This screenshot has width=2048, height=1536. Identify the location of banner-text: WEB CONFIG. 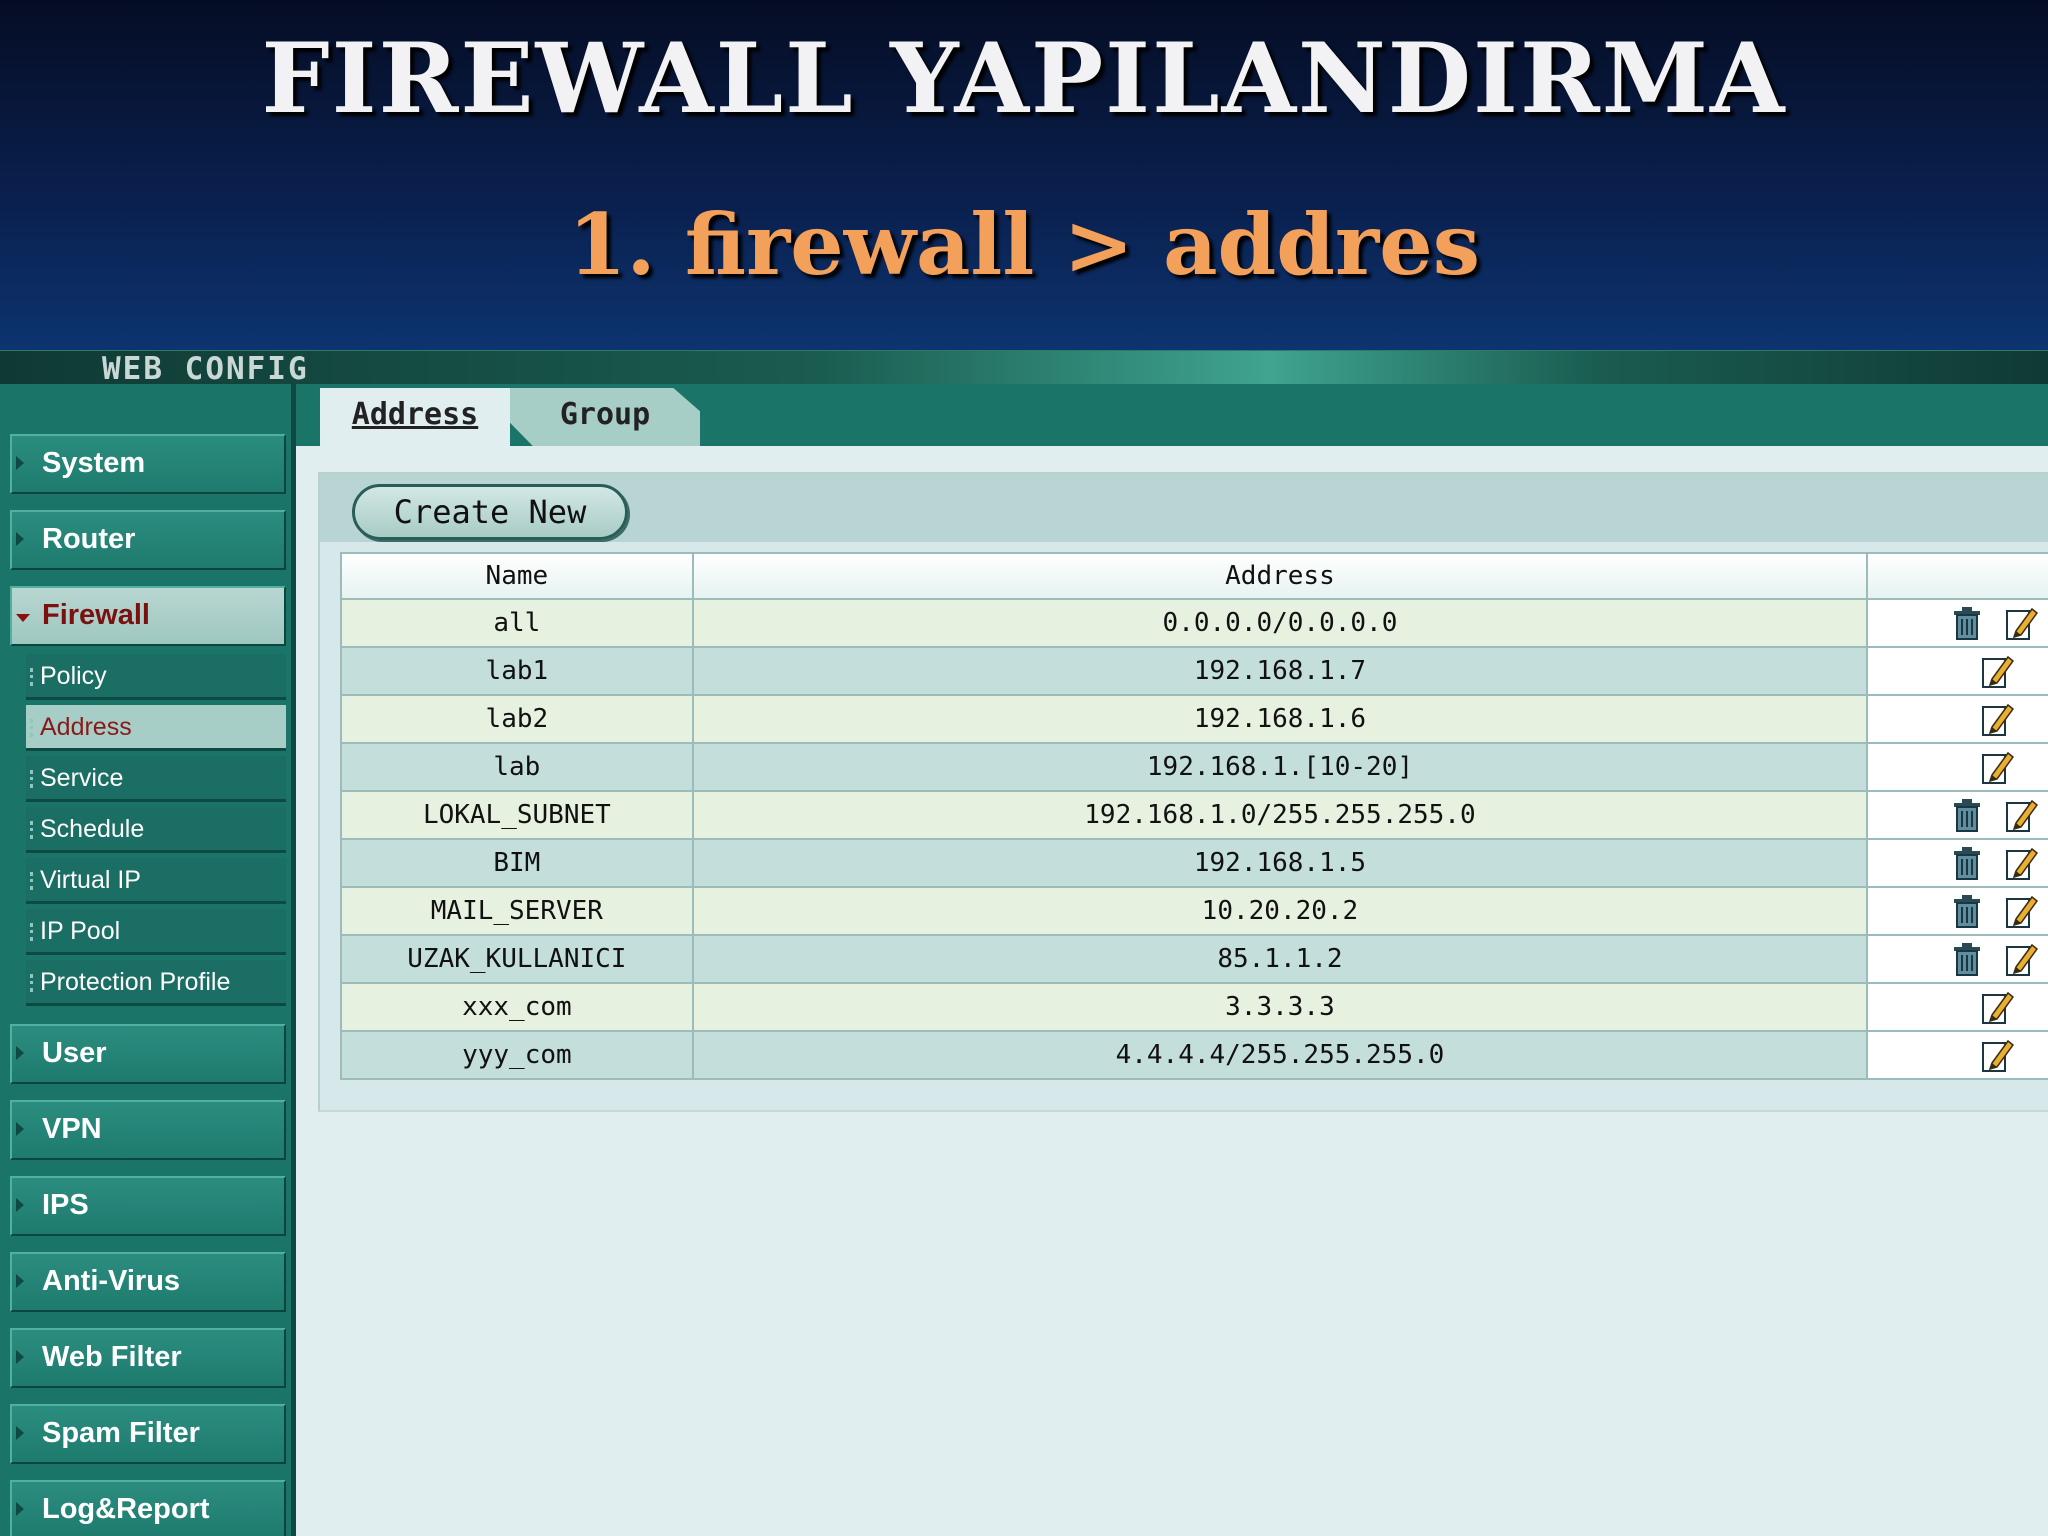
(205, 369).